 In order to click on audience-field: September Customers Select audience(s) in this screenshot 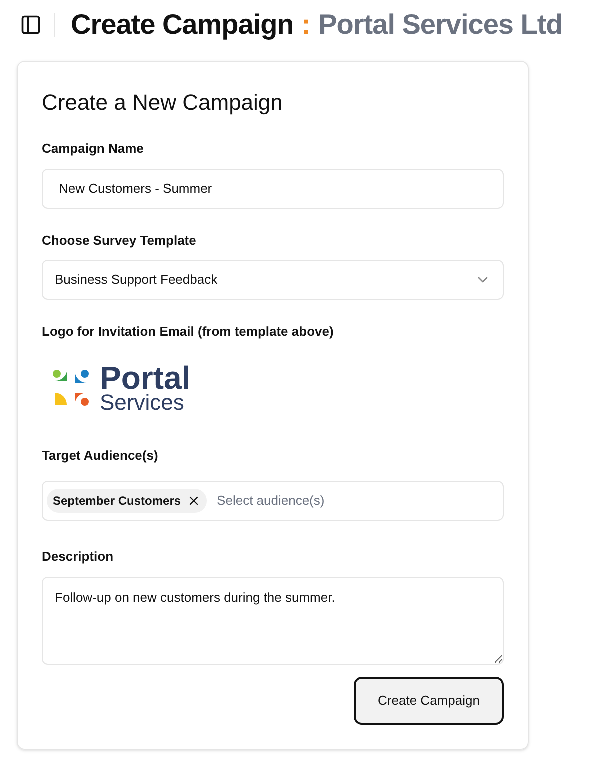, I will do `click(273, 501)`.